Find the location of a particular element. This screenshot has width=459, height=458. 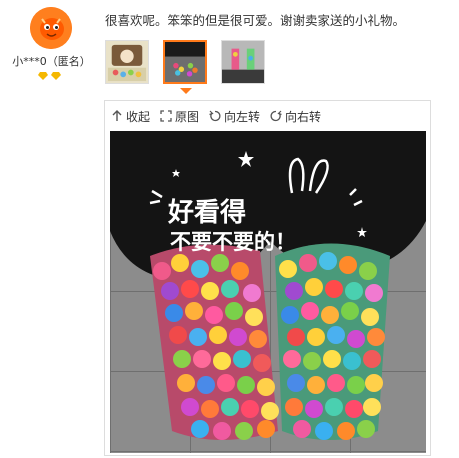

original-image-button: 原图 is located at coordinates (179, 116).